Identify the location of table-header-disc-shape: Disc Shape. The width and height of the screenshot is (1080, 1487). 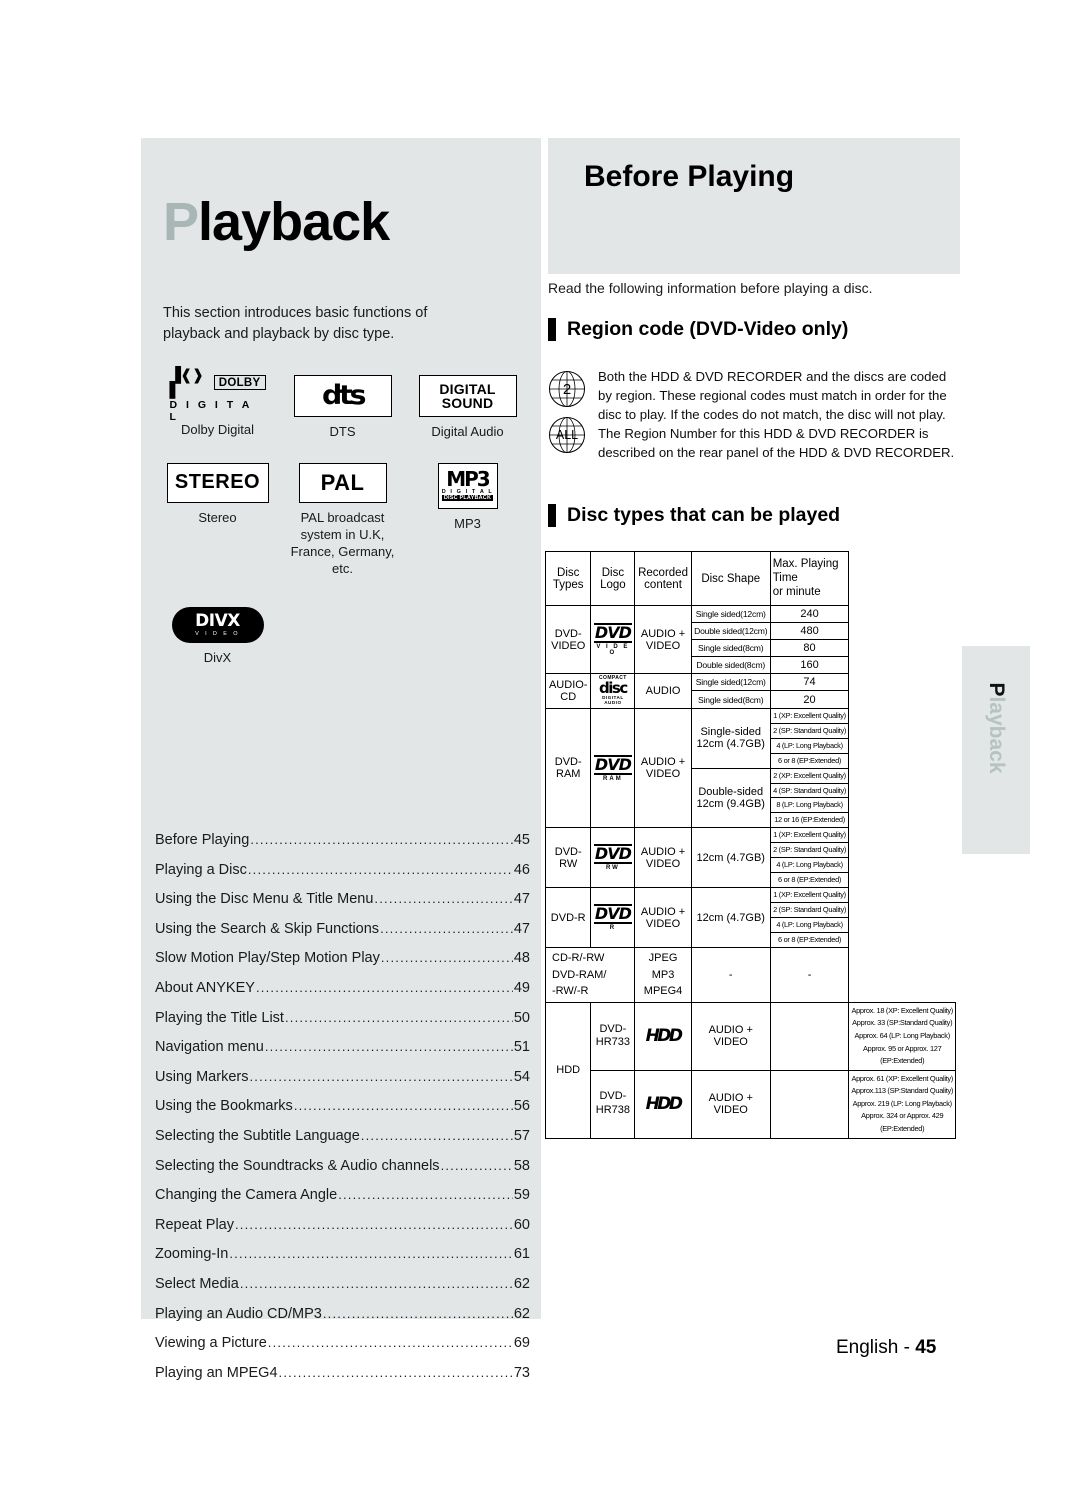
(730, 578).